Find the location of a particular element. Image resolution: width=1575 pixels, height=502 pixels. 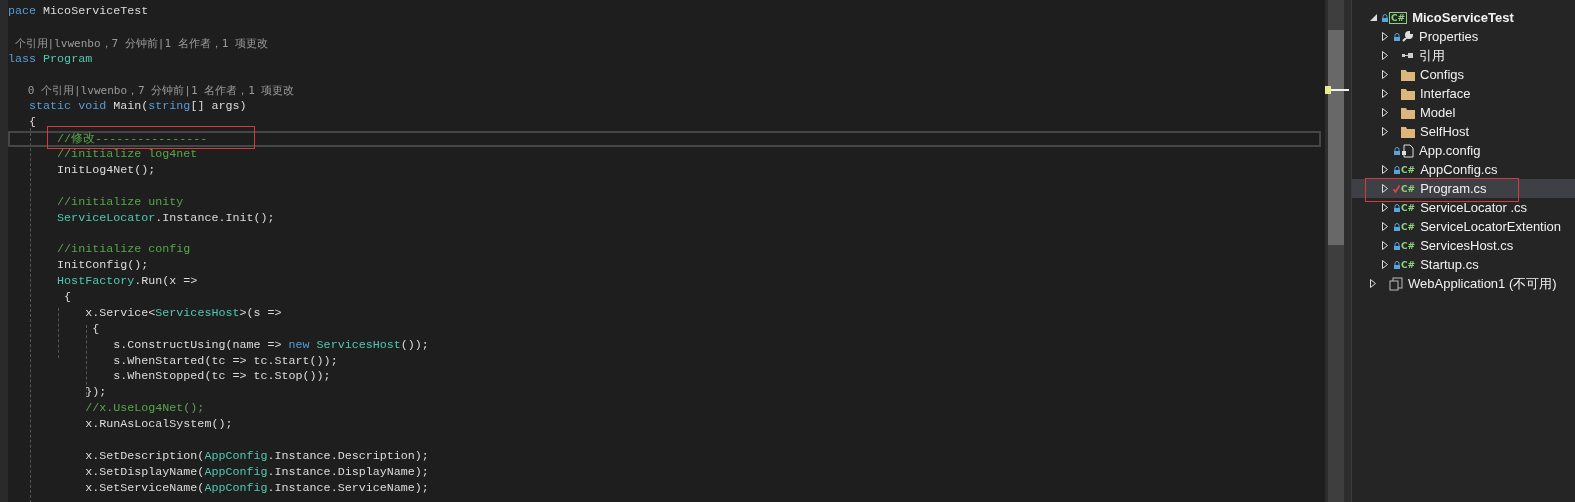

tree-item: App.config is located at coordinates (1463, 150).